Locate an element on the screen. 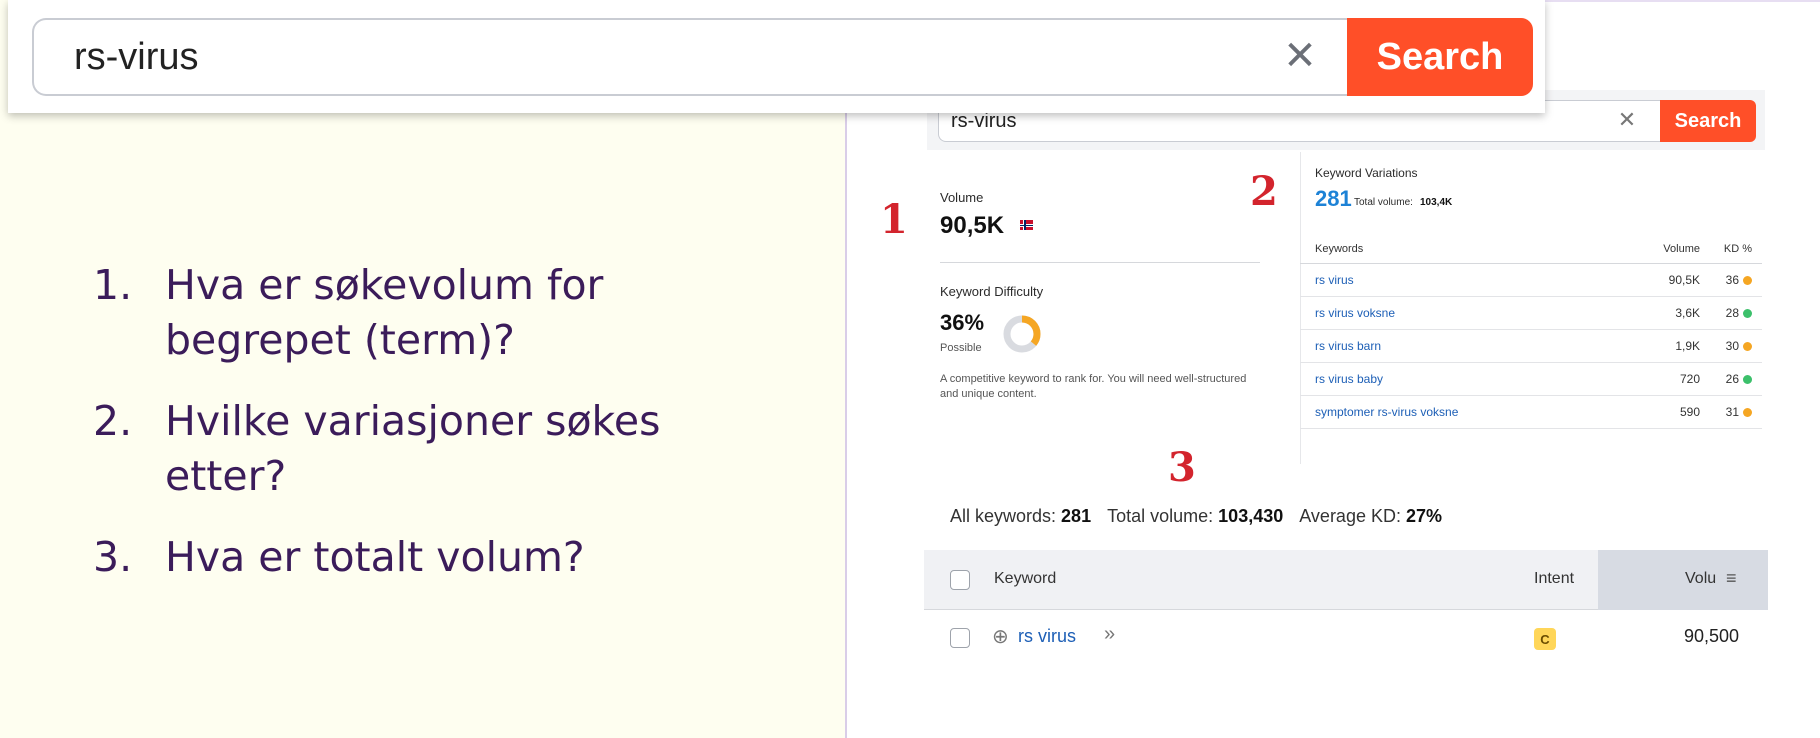  table-row: symptomer rs-virus voksne 590 31 is located at coordinates (1531, 412).